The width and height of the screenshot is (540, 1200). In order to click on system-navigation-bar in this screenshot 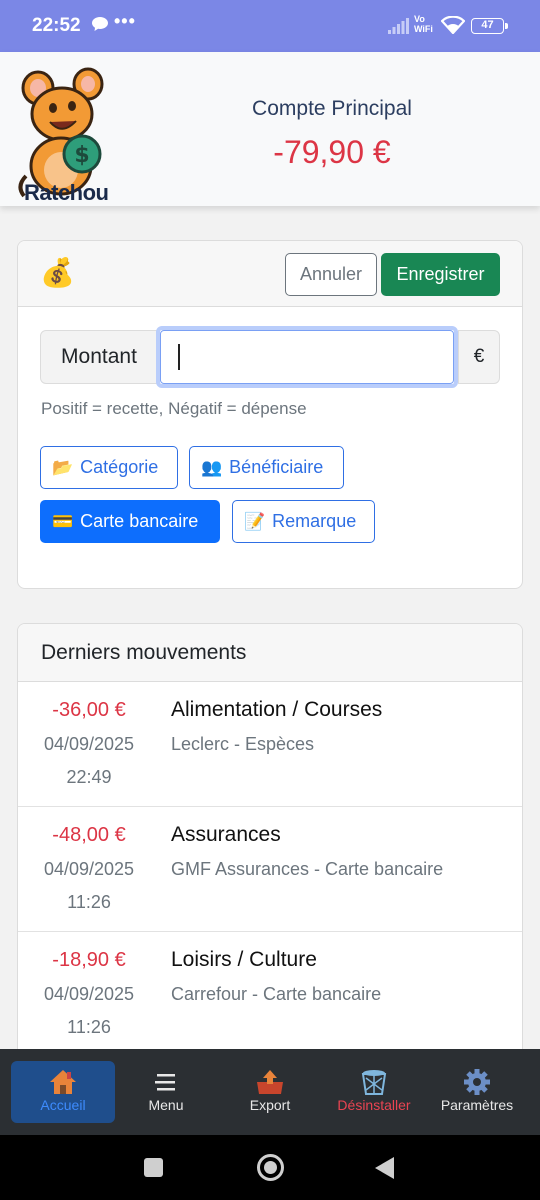, I will do `click(270, 1167)`.